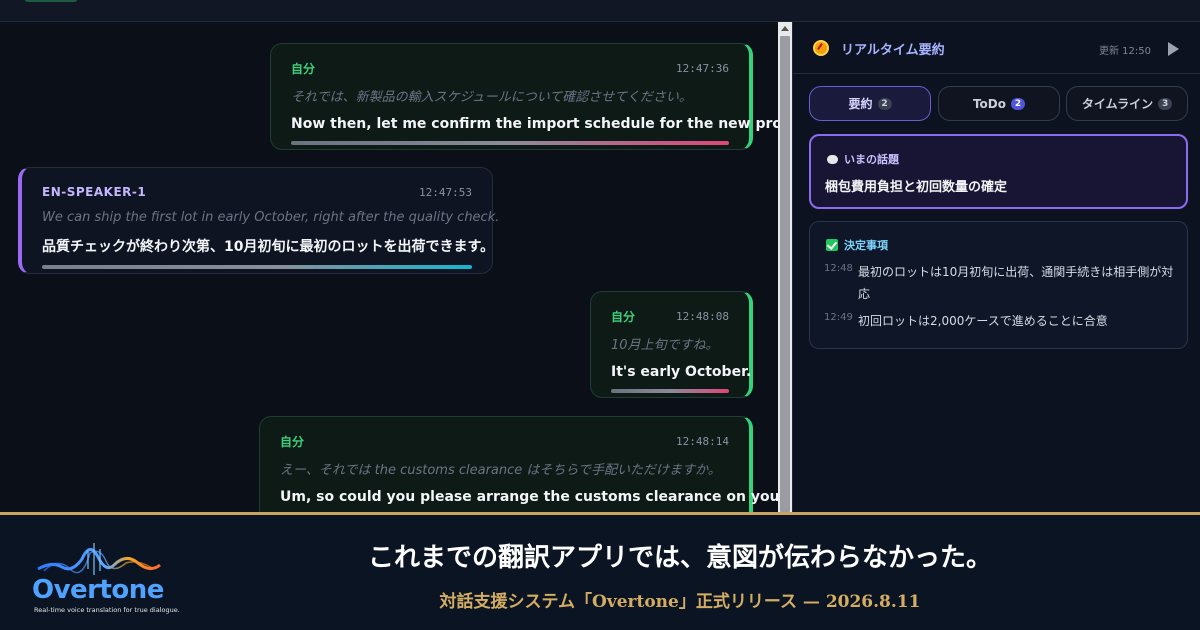 The height and width of the screenshot is (630, 1200). I want to click on scroll-up-arrow-icon, so click(785, 28).